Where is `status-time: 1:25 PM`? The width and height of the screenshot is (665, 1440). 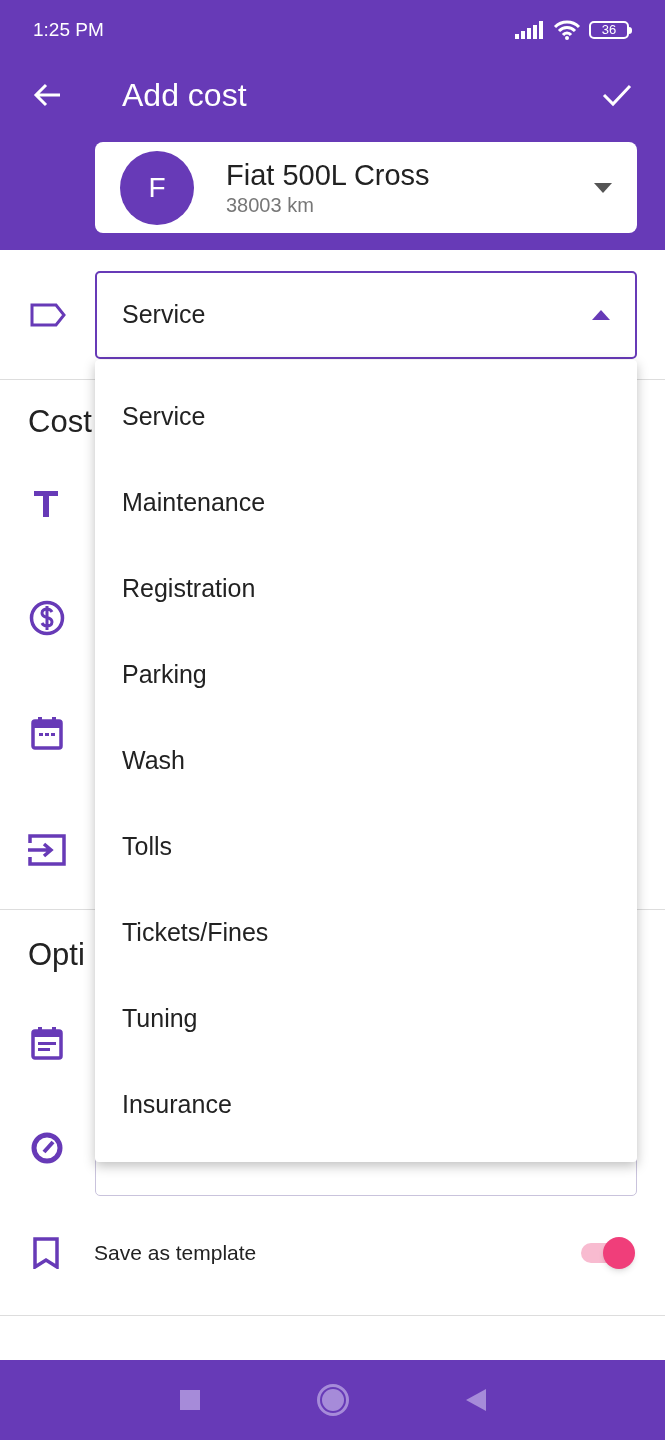
status-time: 1:25 PM is located at coordinates (68, 29).